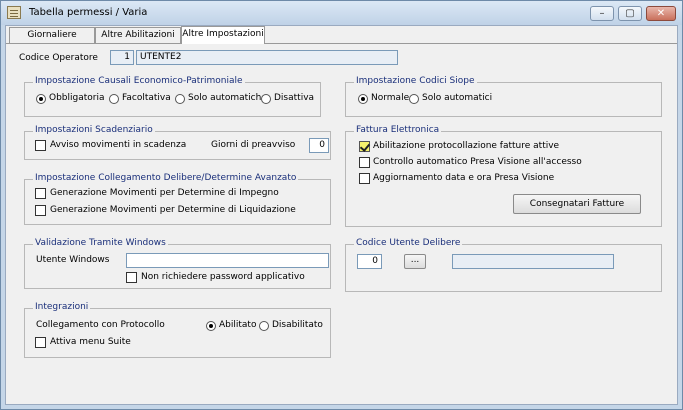 The image size is (683, 410). I want to click on window-title: Tabella permessi / Varia, so click(88, 12).